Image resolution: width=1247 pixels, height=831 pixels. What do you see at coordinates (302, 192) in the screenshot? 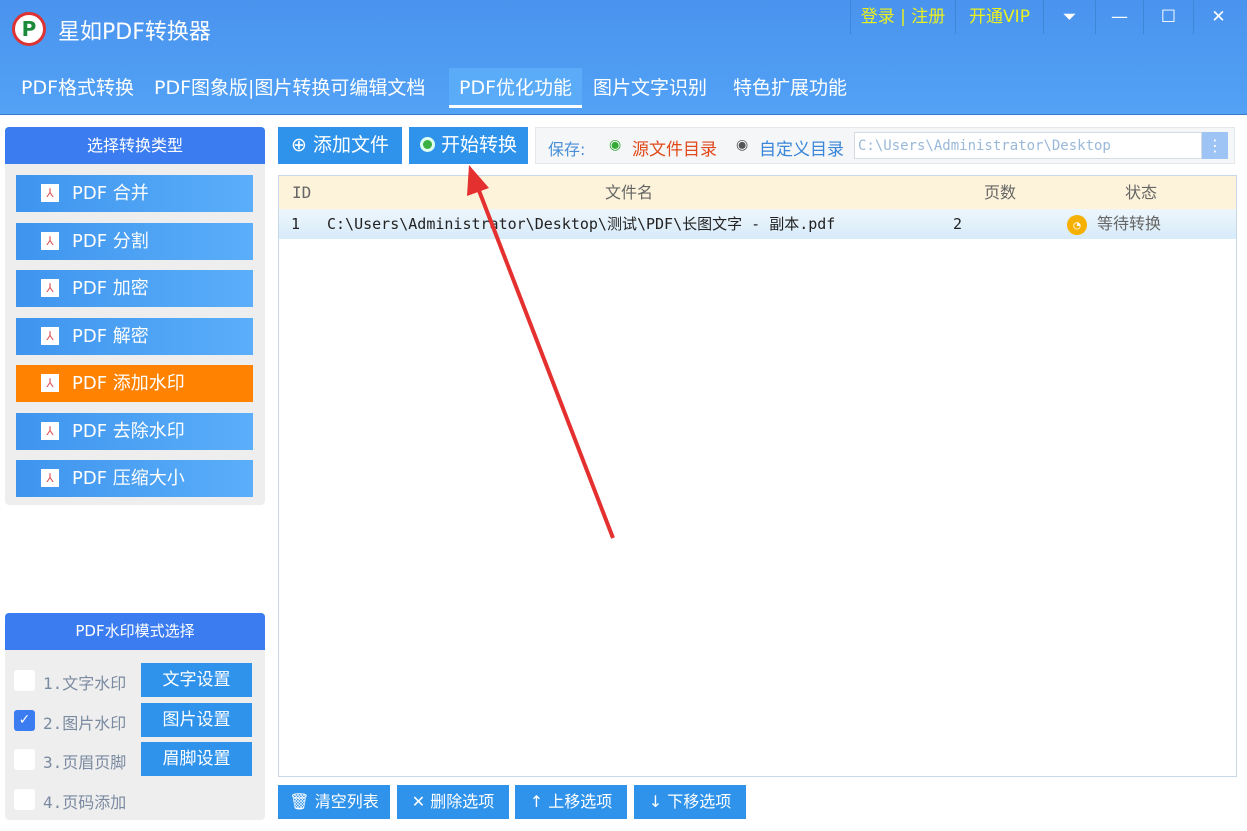
I see `header-id: ID` at bounding box center [302, 192].